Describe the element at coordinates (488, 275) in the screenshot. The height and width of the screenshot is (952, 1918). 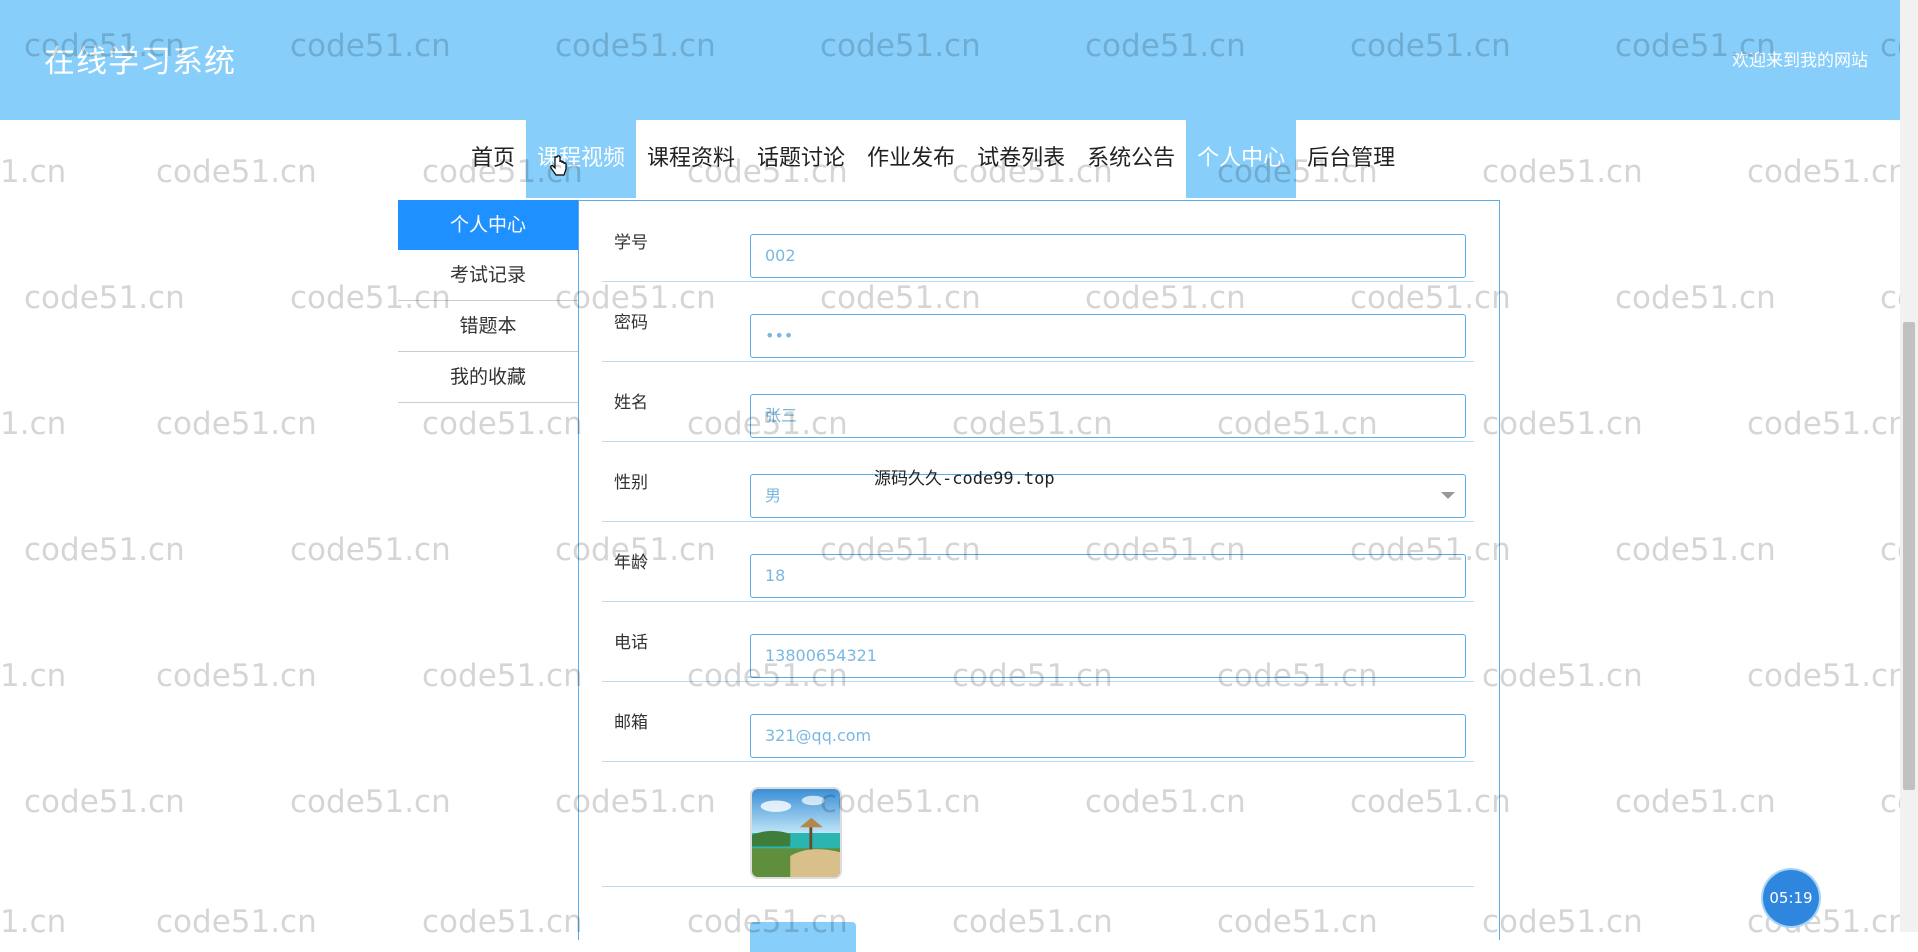
I see `side-item-exam-records: 考试记录` at that location.